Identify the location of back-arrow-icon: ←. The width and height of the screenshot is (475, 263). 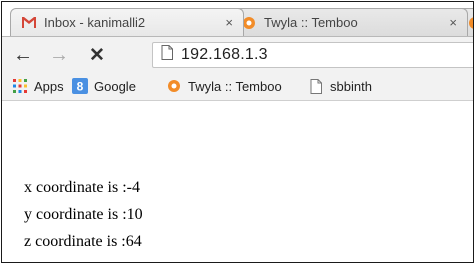
(23, 54).